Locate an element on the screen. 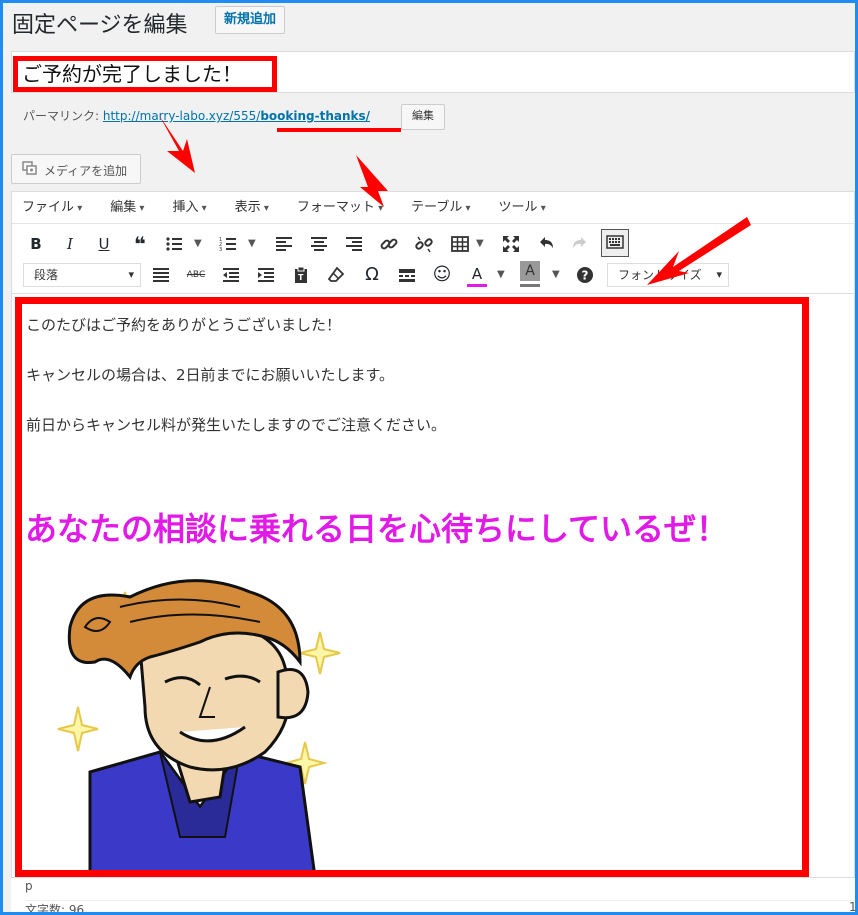  remove-link-icon is located at coordinates (424, 244).